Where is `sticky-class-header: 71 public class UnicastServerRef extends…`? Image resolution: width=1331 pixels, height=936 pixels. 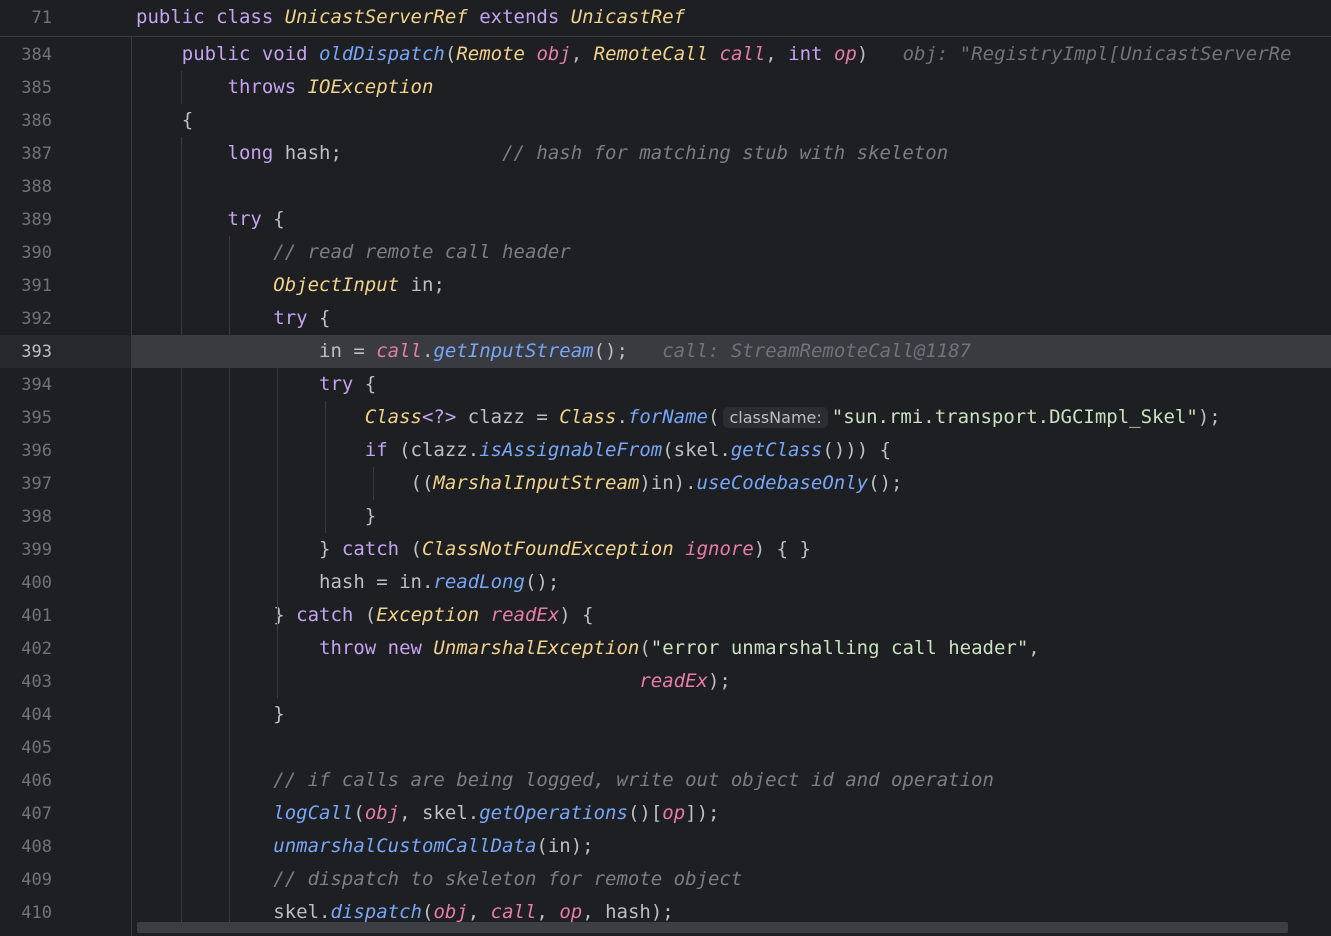 sticky-class-header: 71 public class UnicastServerRef extends… is located at coordinates (665, 18).